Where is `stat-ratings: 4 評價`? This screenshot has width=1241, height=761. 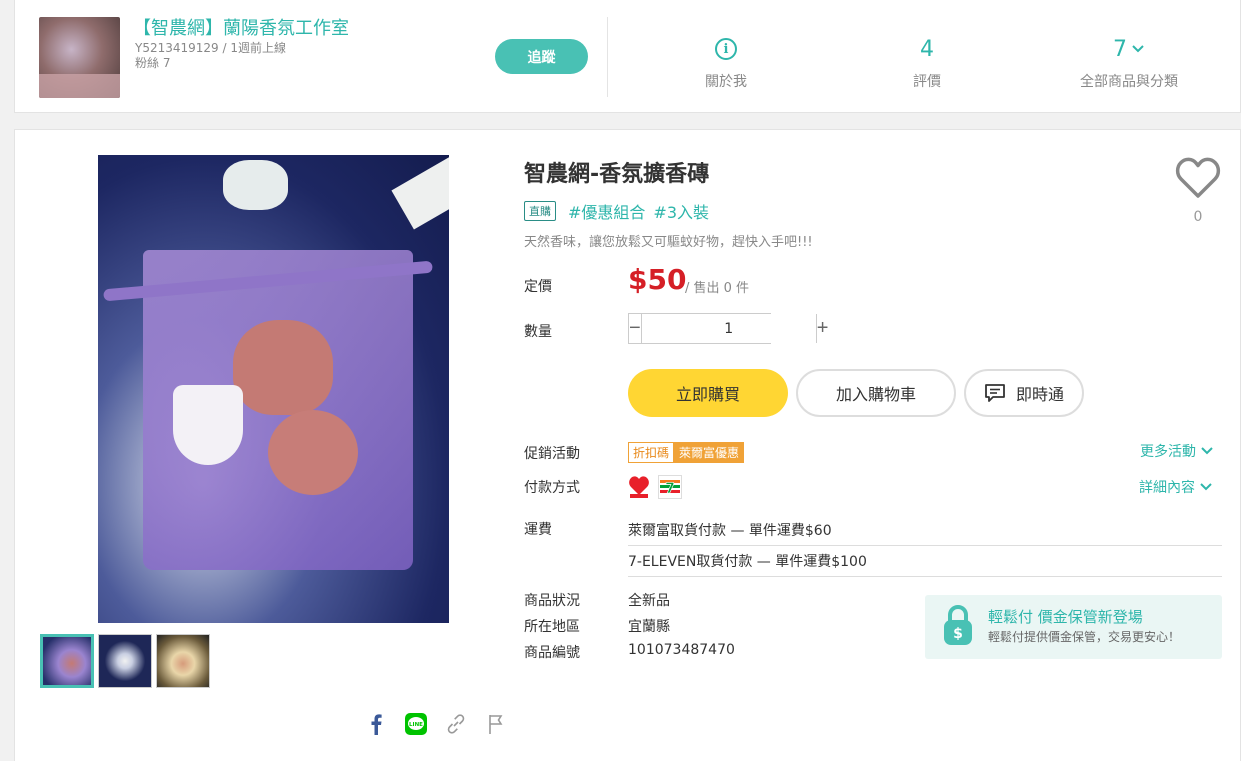 stat-ratings: 4 評價 is located at coordinates (927, 63).